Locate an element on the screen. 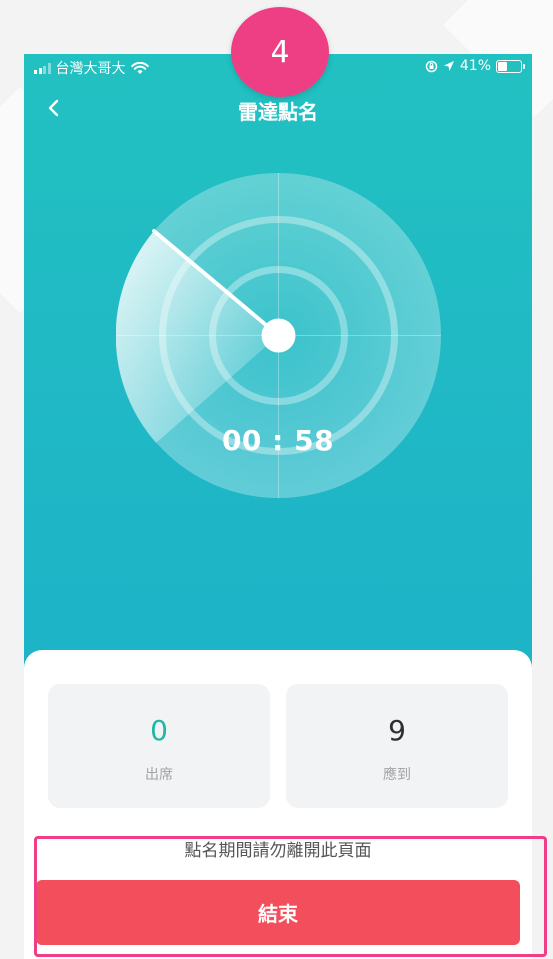  attended-card: 0 出席 is located at coordinates (159, 746).